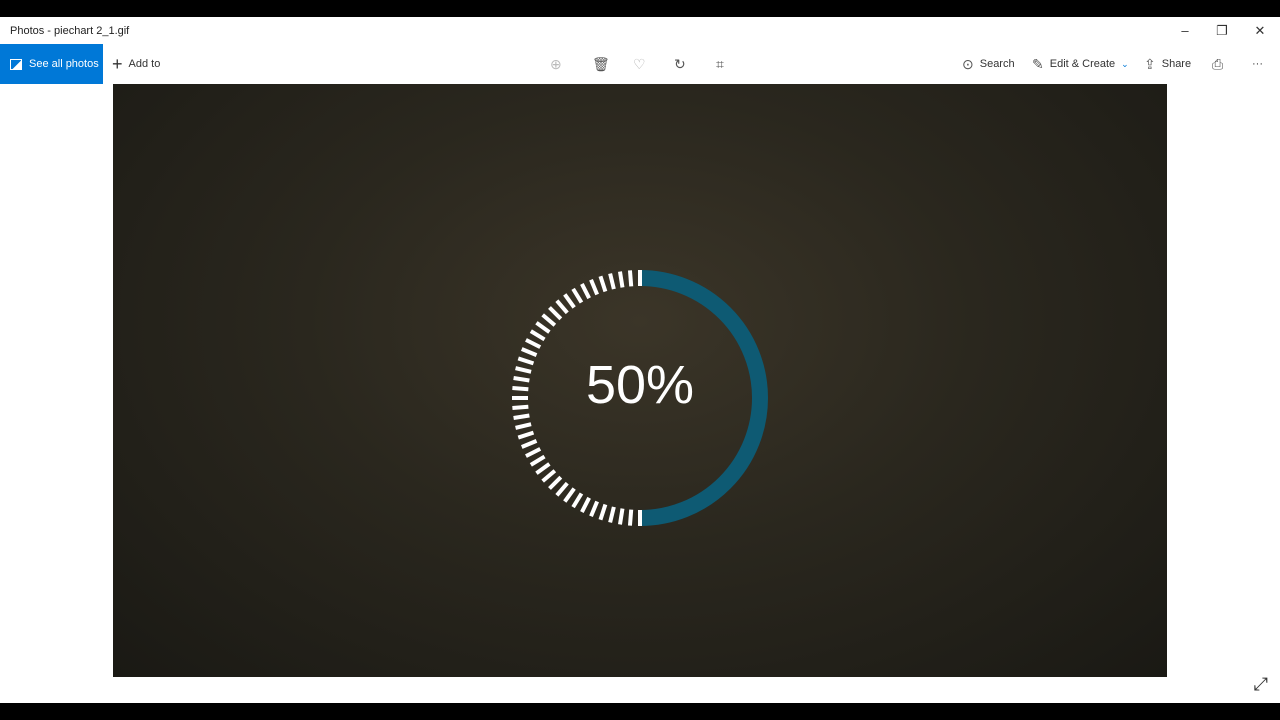  I want to click on rotate-icon: ↻, so click(680, 63).